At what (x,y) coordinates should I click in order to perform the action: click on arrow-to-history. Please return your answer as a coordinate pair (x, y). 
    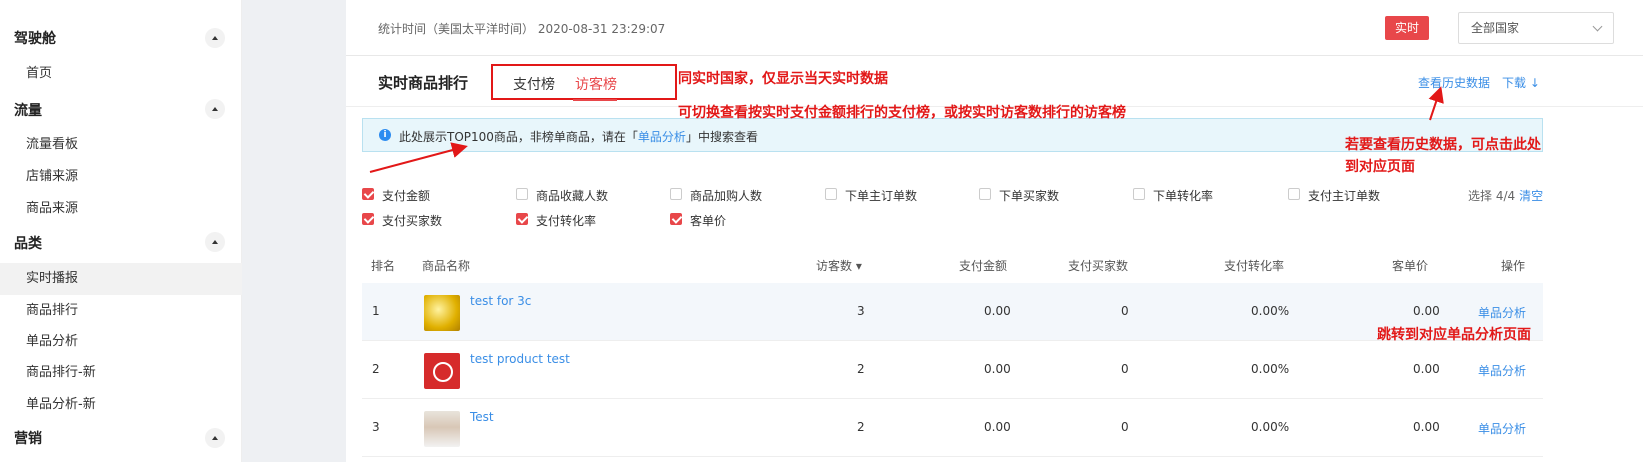
    Looking at the image, I should click on (1436, 103).